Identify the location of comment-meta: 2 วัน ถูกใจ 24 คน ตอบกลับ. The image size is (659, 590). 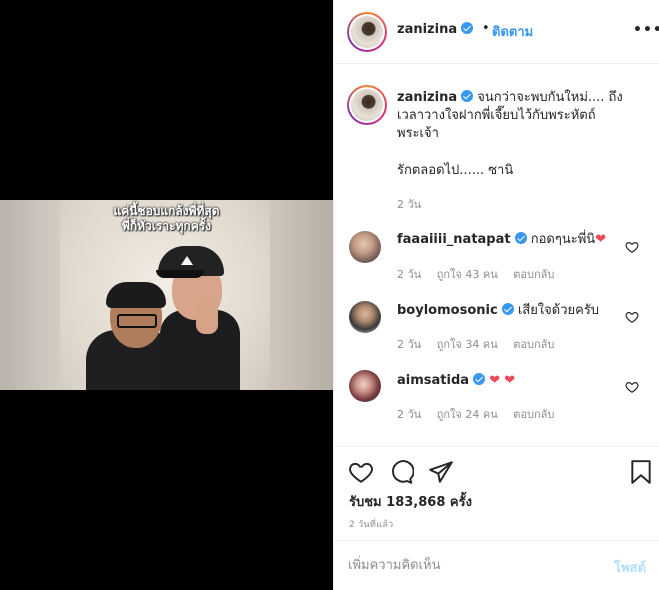
(481, 414).